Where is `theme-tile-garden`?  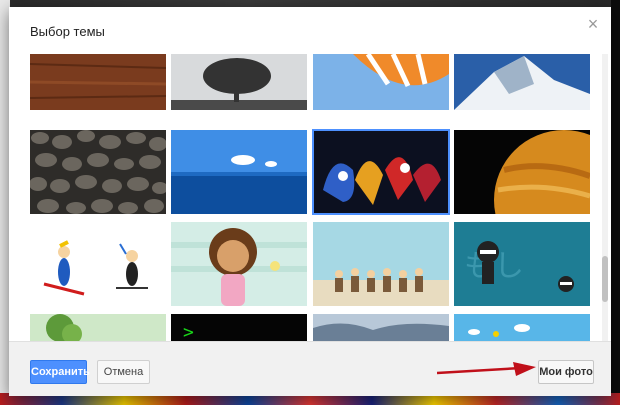 theme-tile-garden is located at coordinates (98, 327).